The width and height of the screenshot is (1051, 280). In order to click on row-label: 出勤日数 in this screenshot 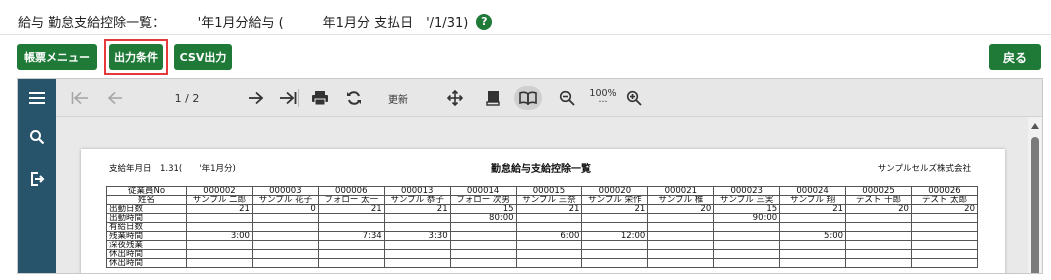, I will do `click(146, 209)`.